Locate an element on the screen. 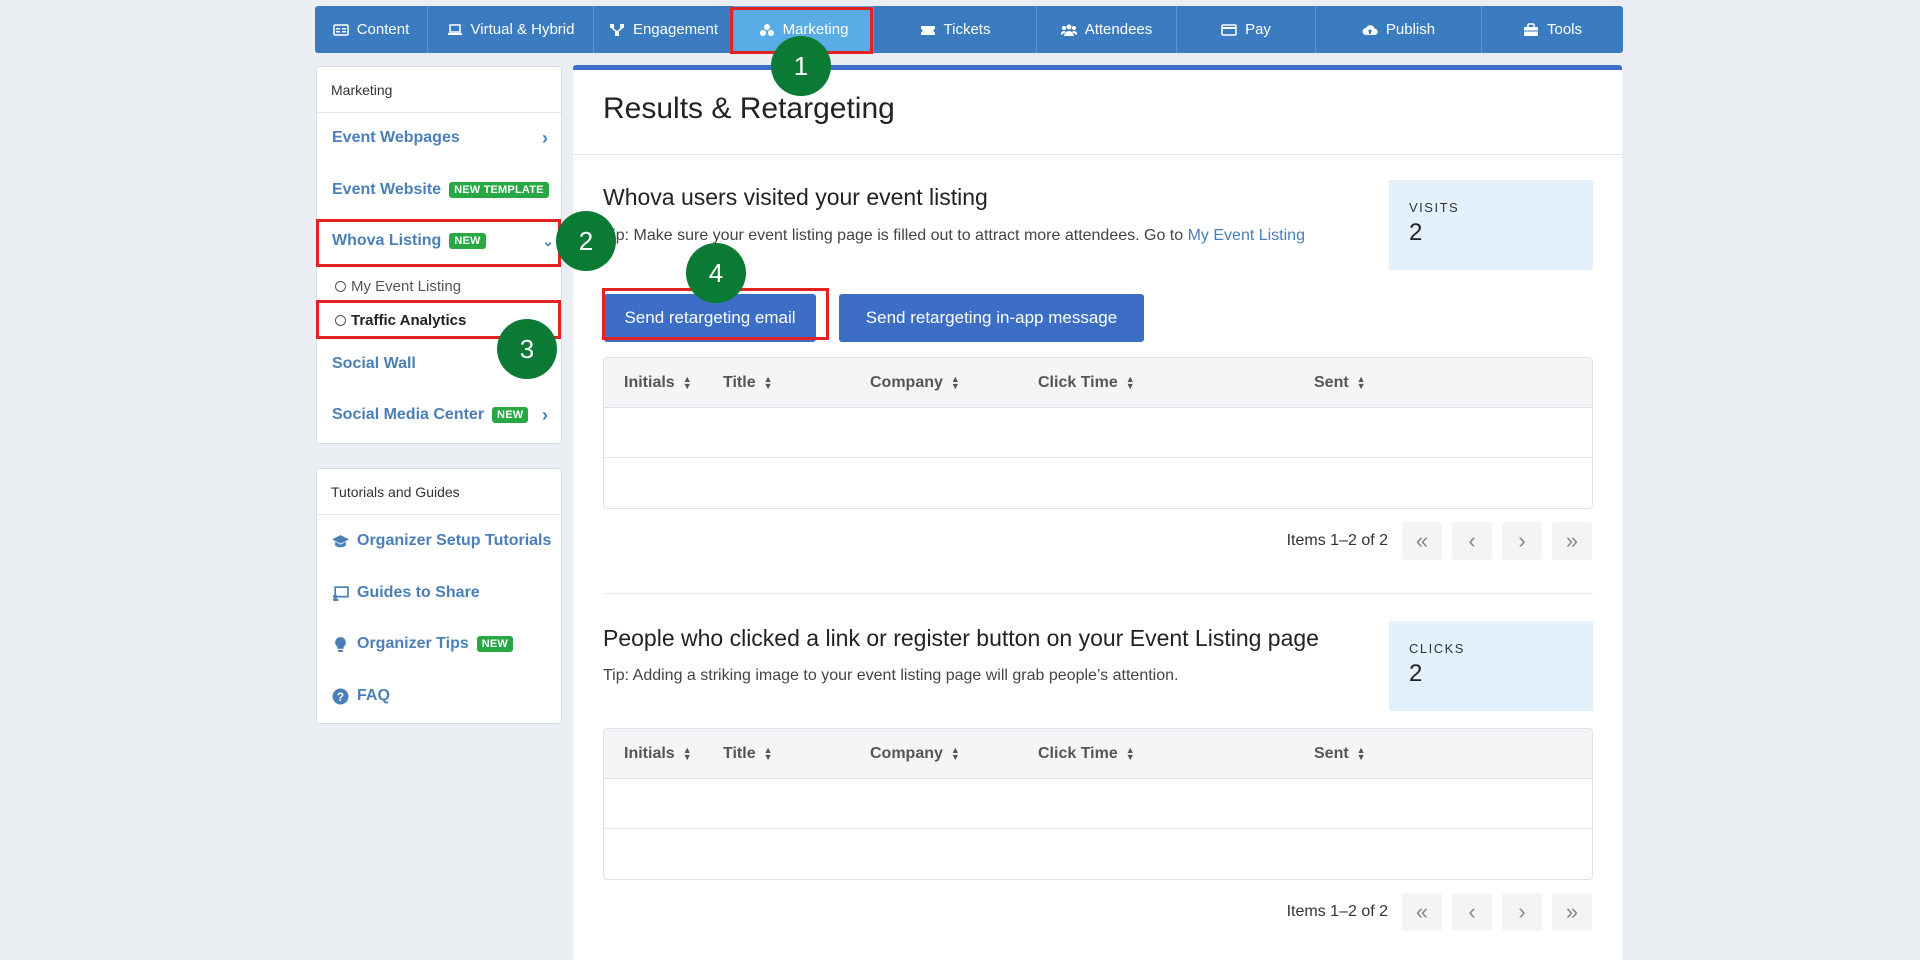 Image resolution: width=1920 pixels, height=960 pixels. chevron-right-icon: › is located at coordinates (545, 414).